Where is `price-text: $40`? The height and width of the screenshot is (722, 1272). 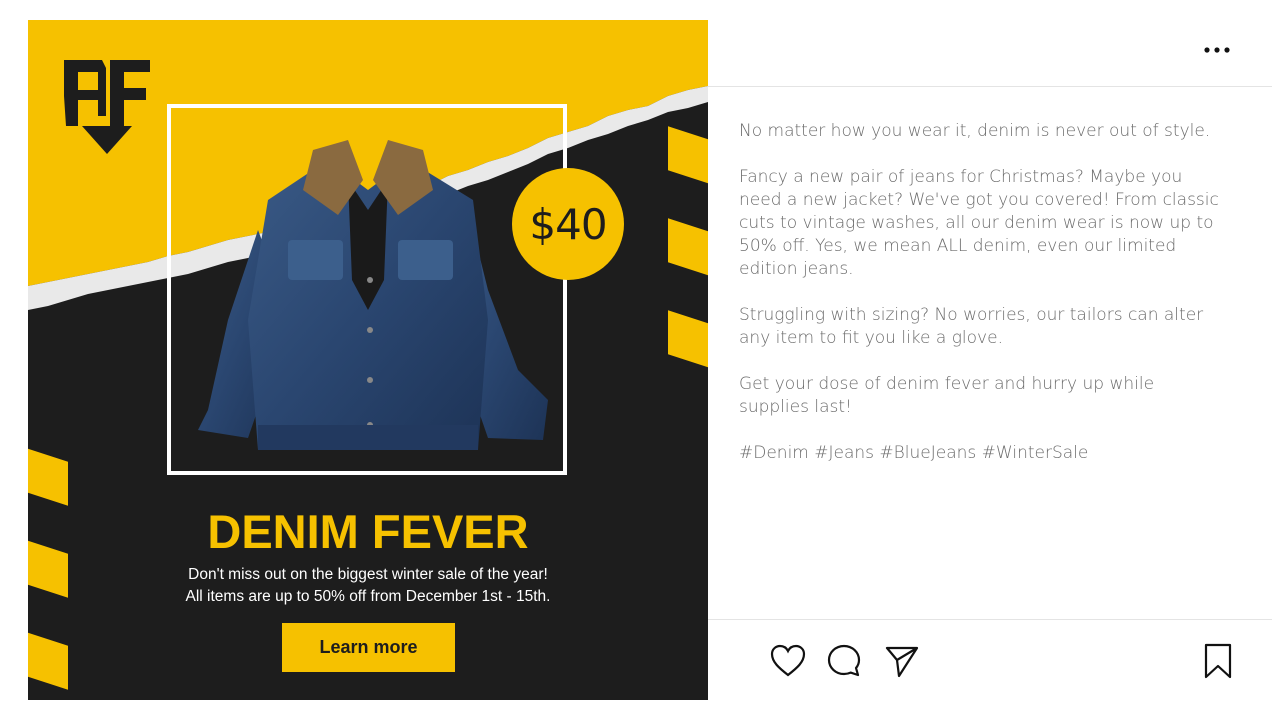
price-text: $40 is located at coordinates (568, 224).